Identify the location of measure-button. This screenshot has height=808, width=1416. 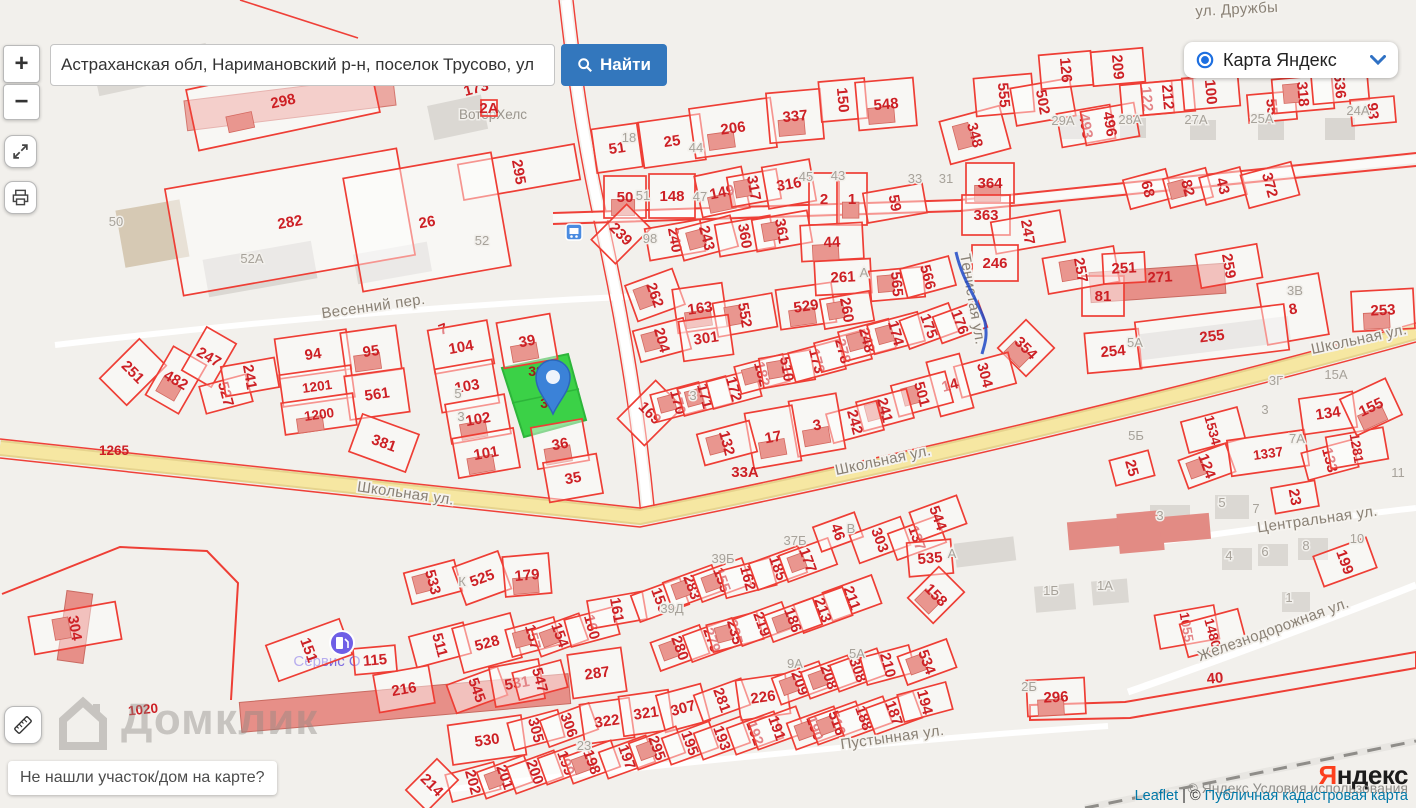
(23, 725).